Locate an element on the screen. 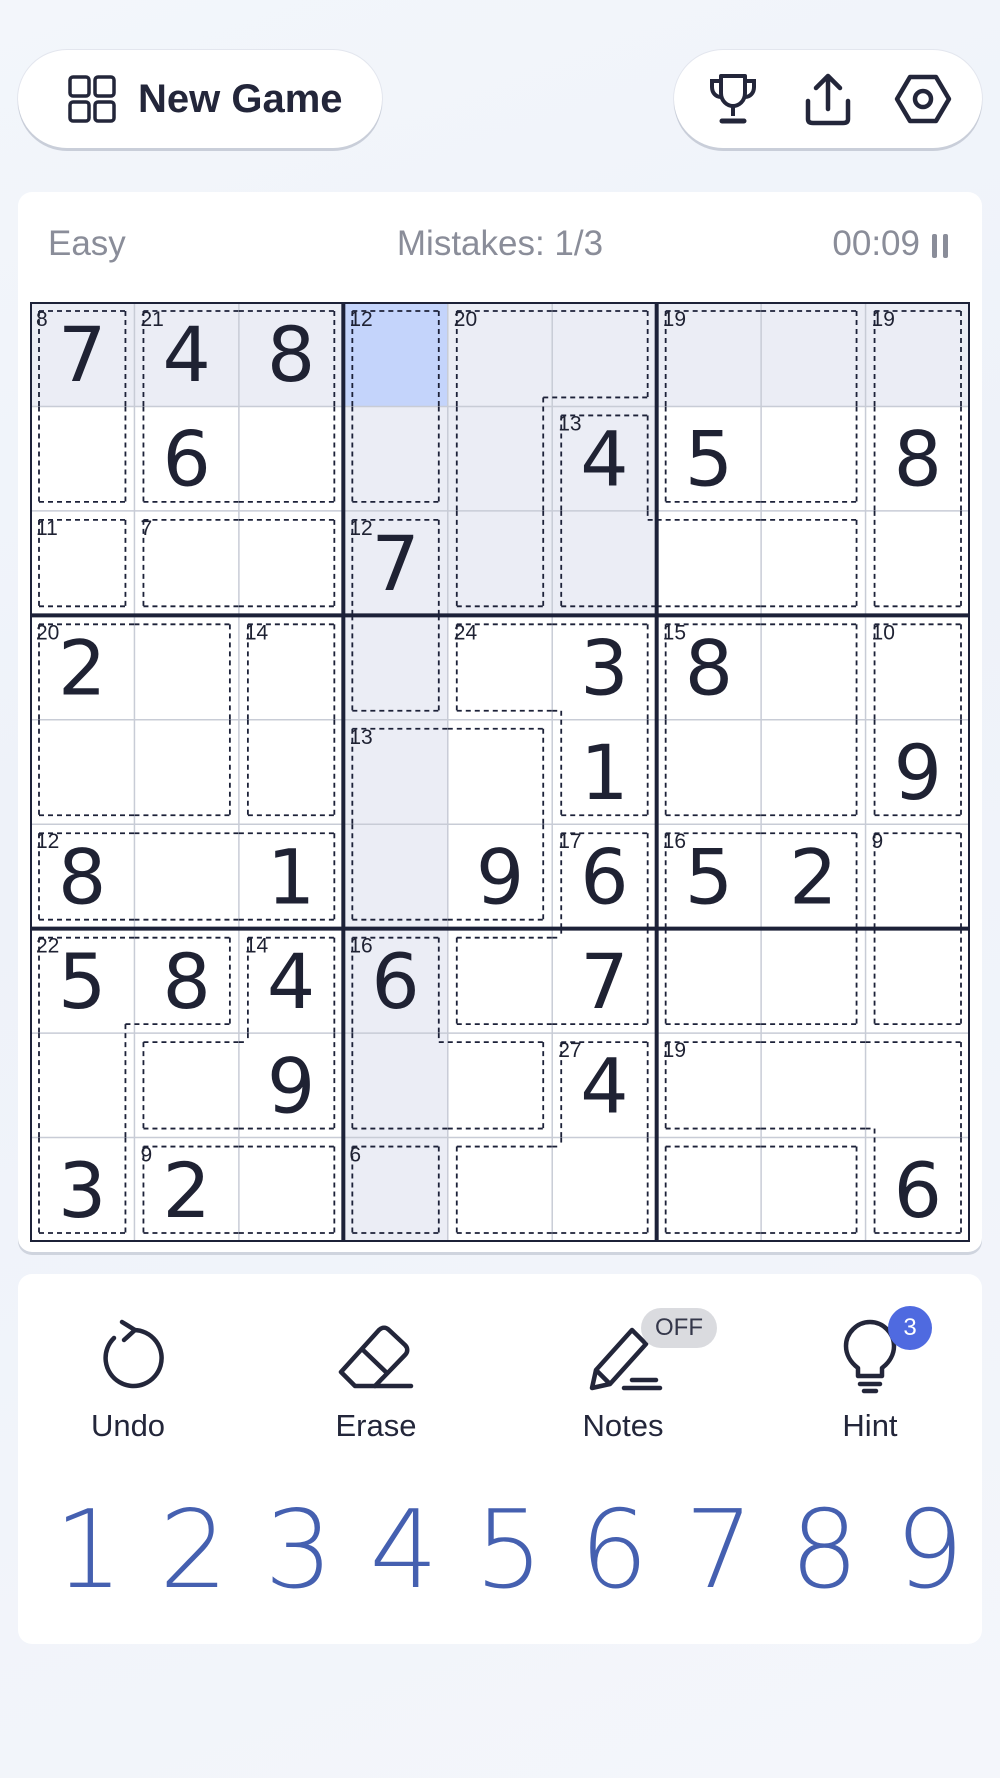  cage-sum: 13 is located at coordinates (569, 423).